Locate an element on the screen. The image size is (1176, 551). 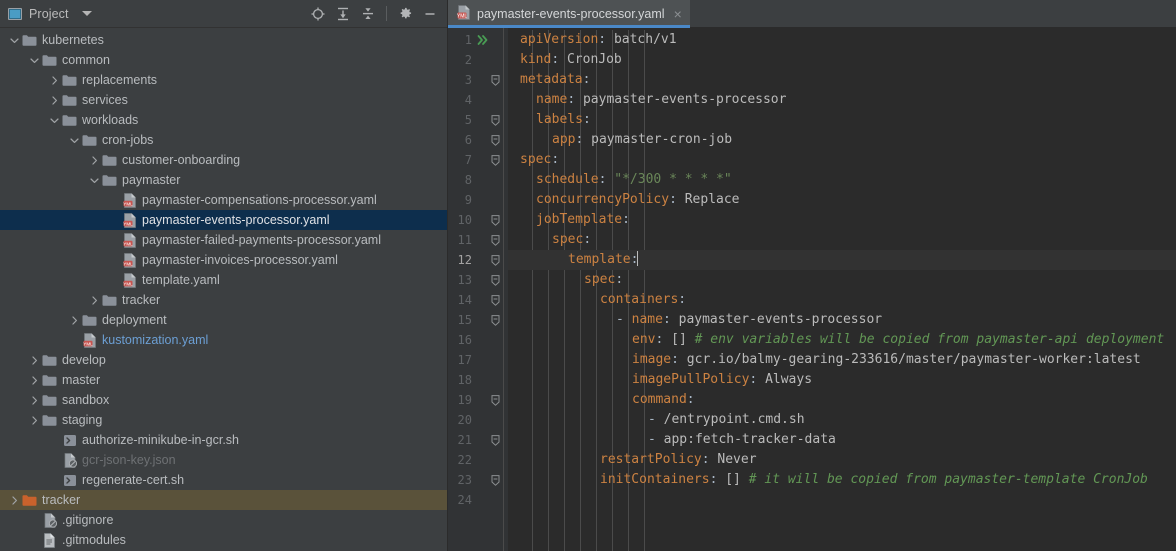
gutter-line: 3 is located at coordinates (478, 80).